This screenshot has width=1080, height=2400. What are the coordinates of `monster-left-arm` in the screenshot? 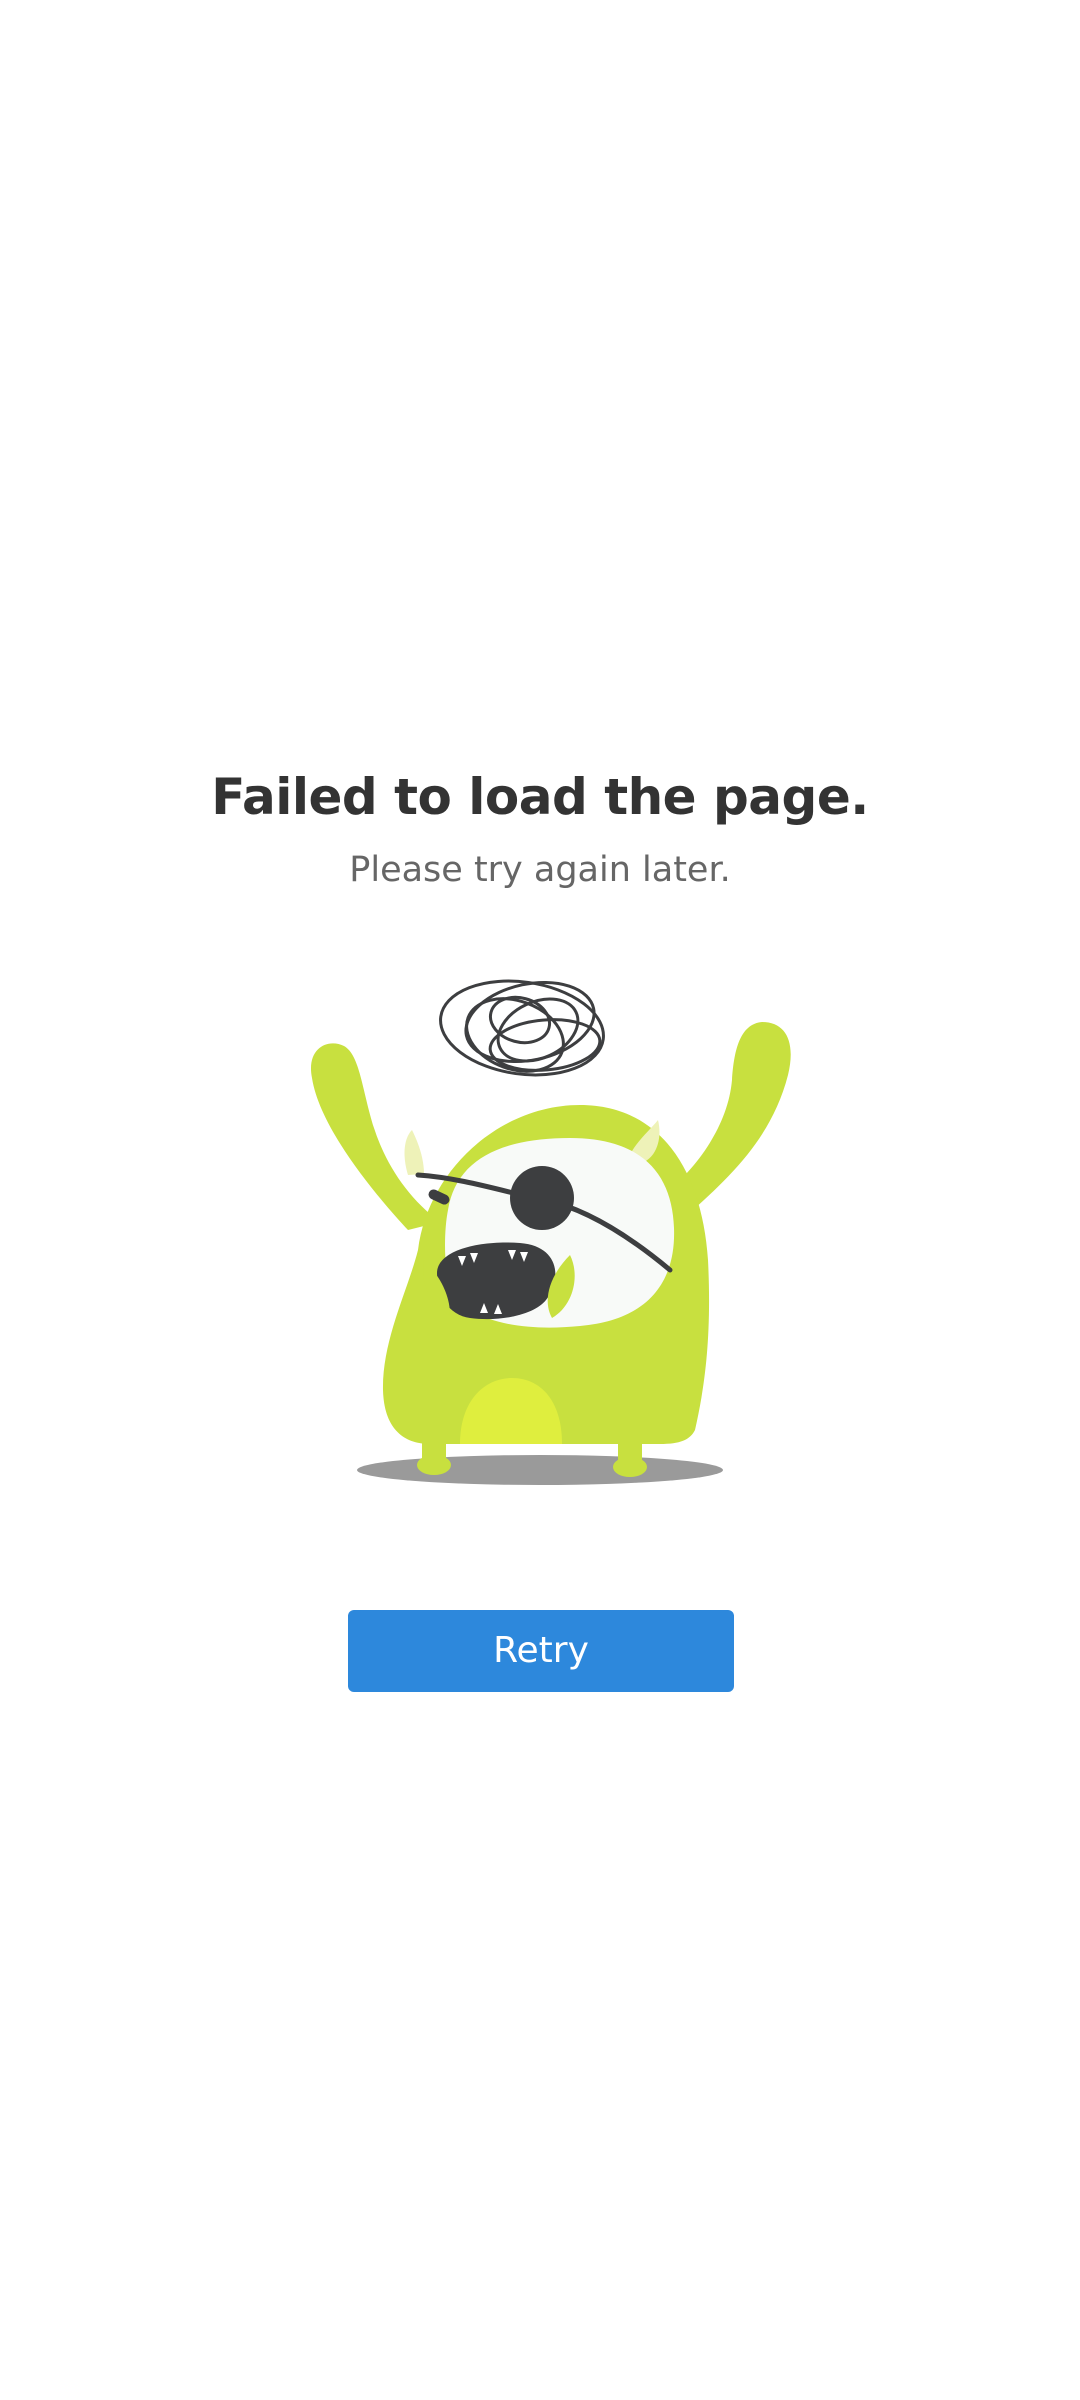 It's located at (375, 1136).